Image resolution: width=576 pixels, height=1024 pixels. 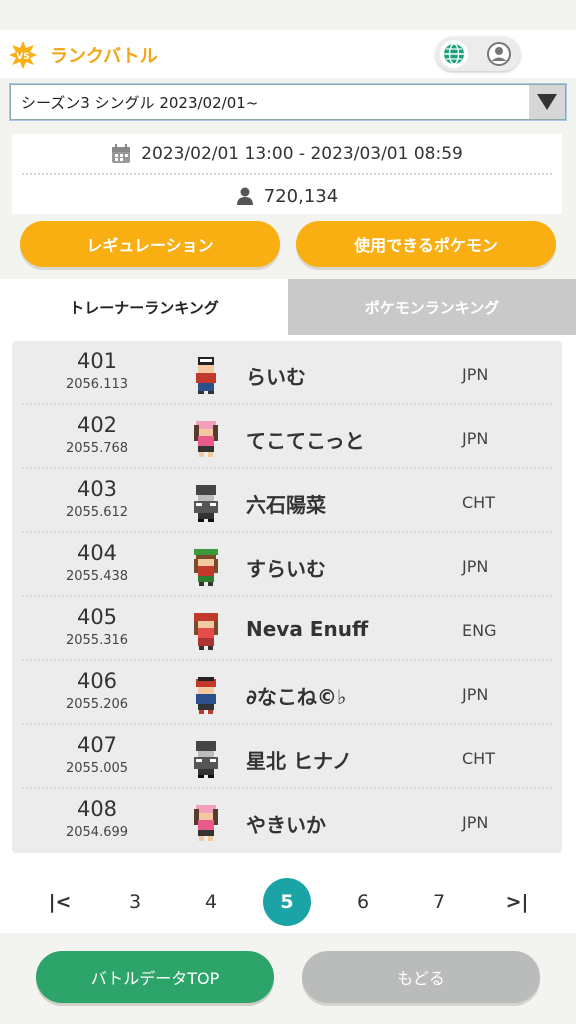 What do you see at coordinates (97, 768) in the screenshot?
I see `rating-value: 2055.005` at bounding box center [97, 768].